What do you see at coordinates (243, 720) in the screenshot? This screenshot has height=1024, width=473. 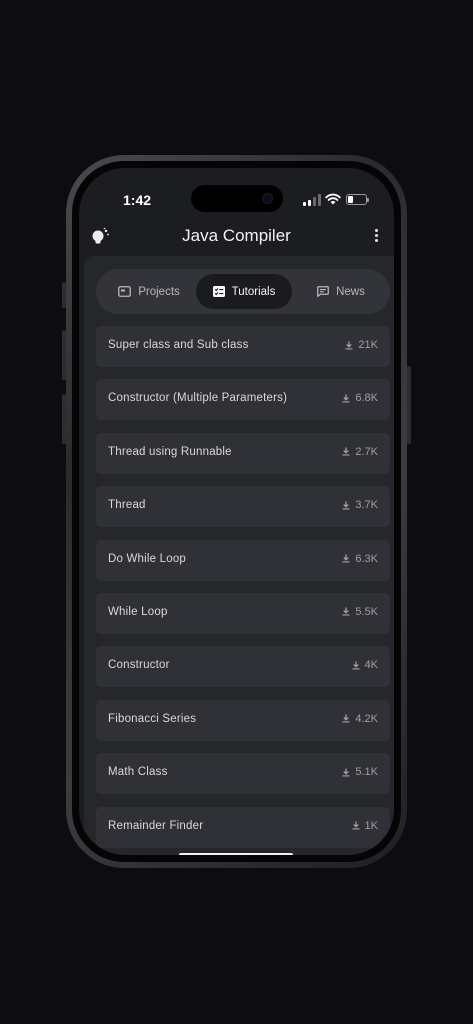 I see `tutorial-item: Fibonacci Series 4.2K` at bounding box center [243, 720].